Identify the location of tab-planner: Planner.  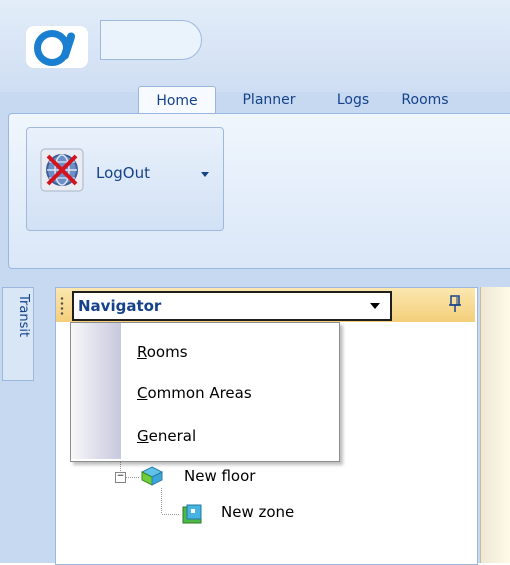
(269, 100).